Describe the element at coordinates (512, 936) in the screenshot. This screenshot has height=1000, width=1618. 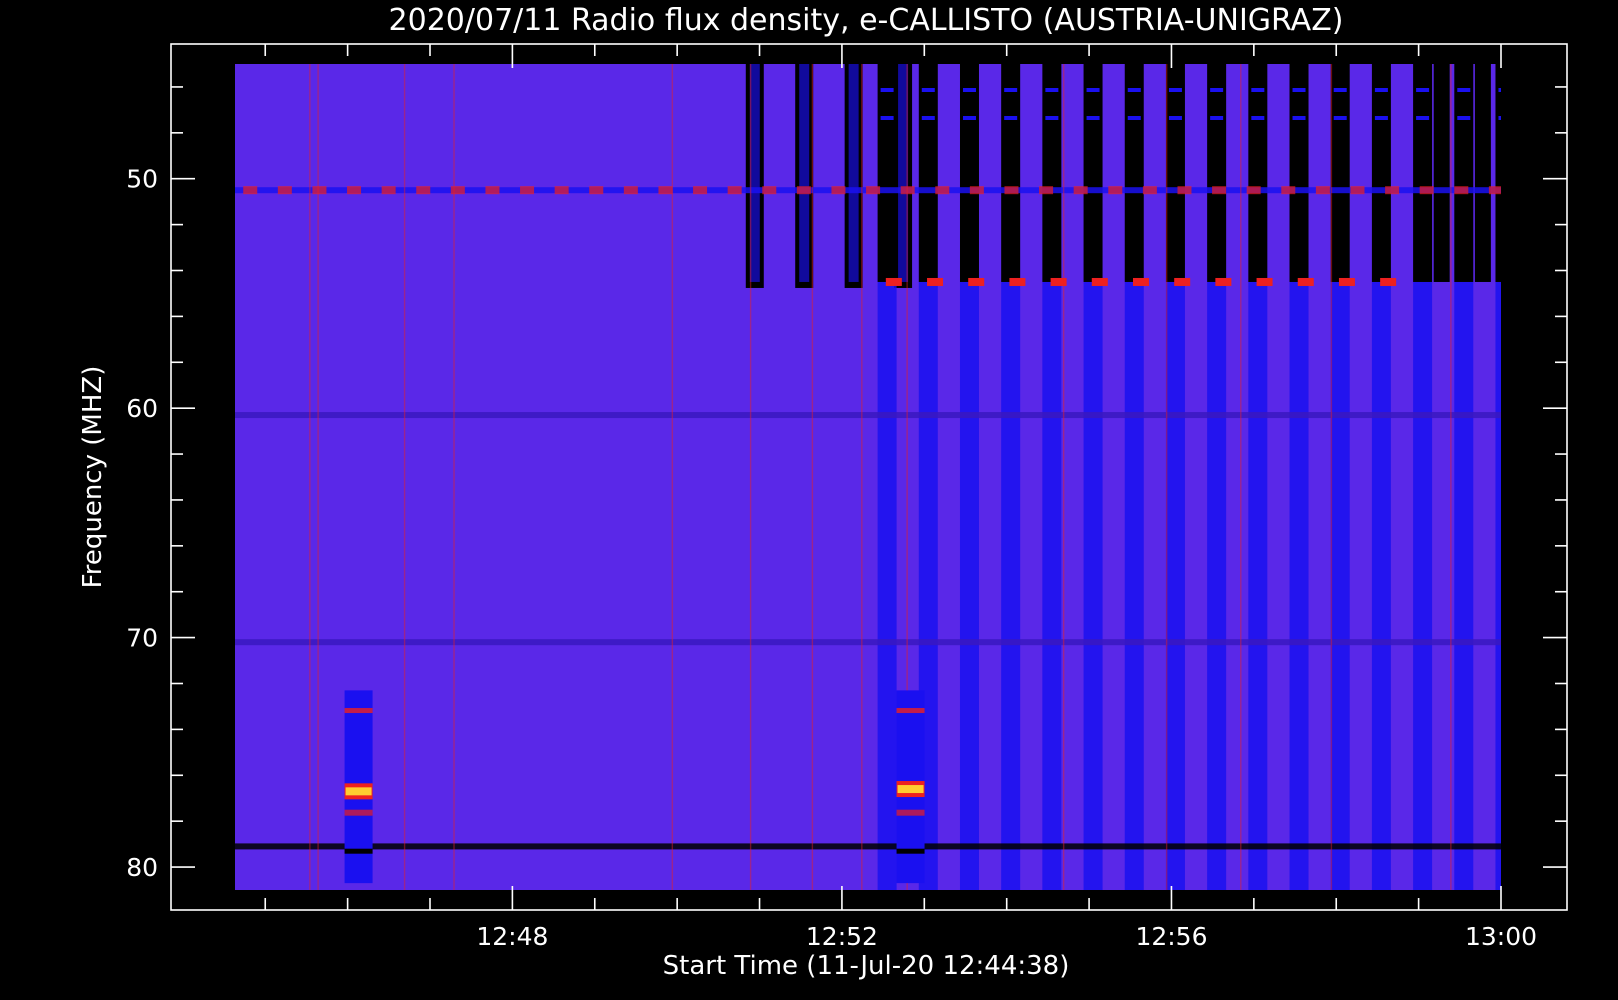
I see `x-tick-label: 12:48` at that location.